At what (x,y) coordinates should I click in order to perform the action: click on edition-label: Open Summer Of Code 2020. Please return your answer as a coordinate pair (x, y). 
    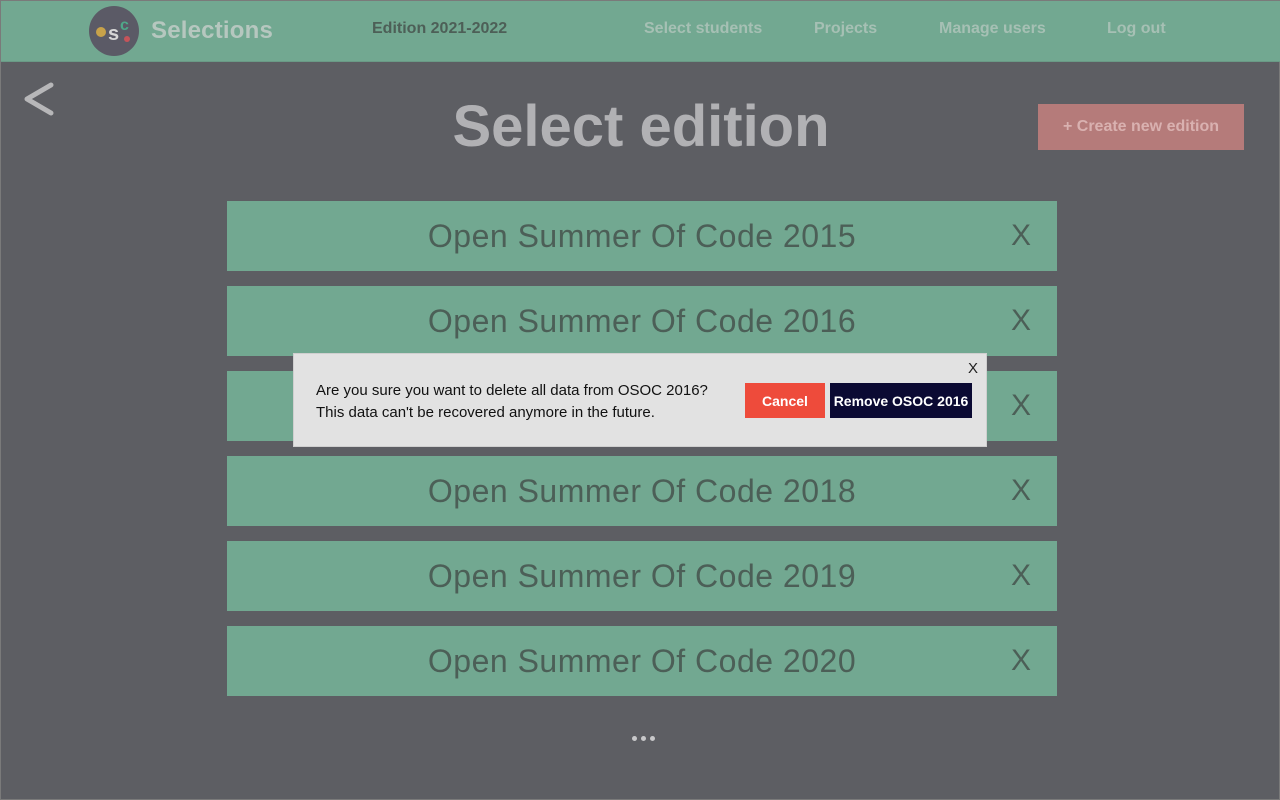
    Looking at the image, I should click on (642, 661).